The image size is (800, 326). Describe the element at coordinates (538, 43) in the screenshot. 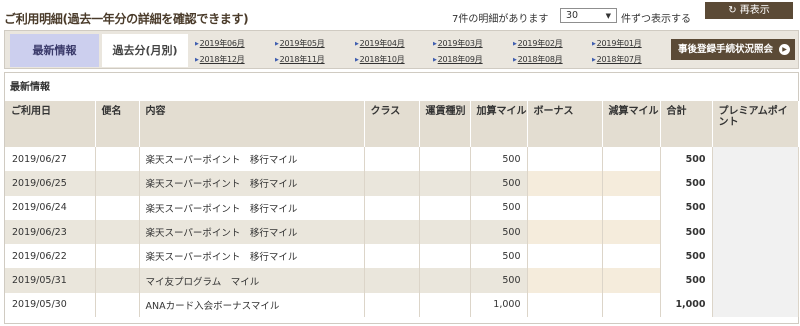

I see `month-link-2019-02: ▶2019年02月` at that location.